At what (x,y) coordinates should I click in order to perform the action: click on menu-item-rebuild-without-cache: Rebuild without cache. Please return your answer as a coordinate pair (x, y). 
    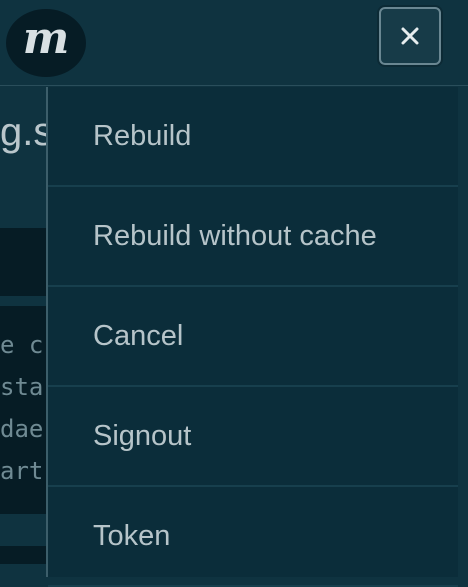
    Looking at the image, I should click on (253, 237).